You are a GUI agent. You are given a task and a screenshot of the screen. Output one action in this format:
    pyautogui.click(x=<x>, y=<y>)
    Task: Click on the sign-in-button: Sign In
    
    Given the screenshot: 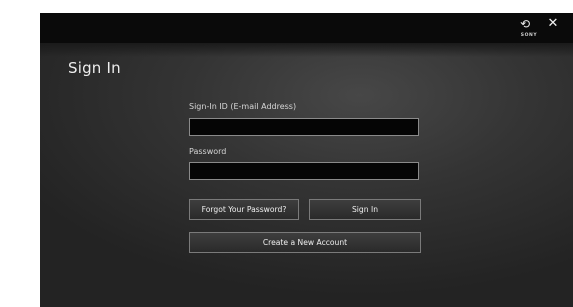 What is the action you would take?
    pyautogui.click(x=365, y=209)
    